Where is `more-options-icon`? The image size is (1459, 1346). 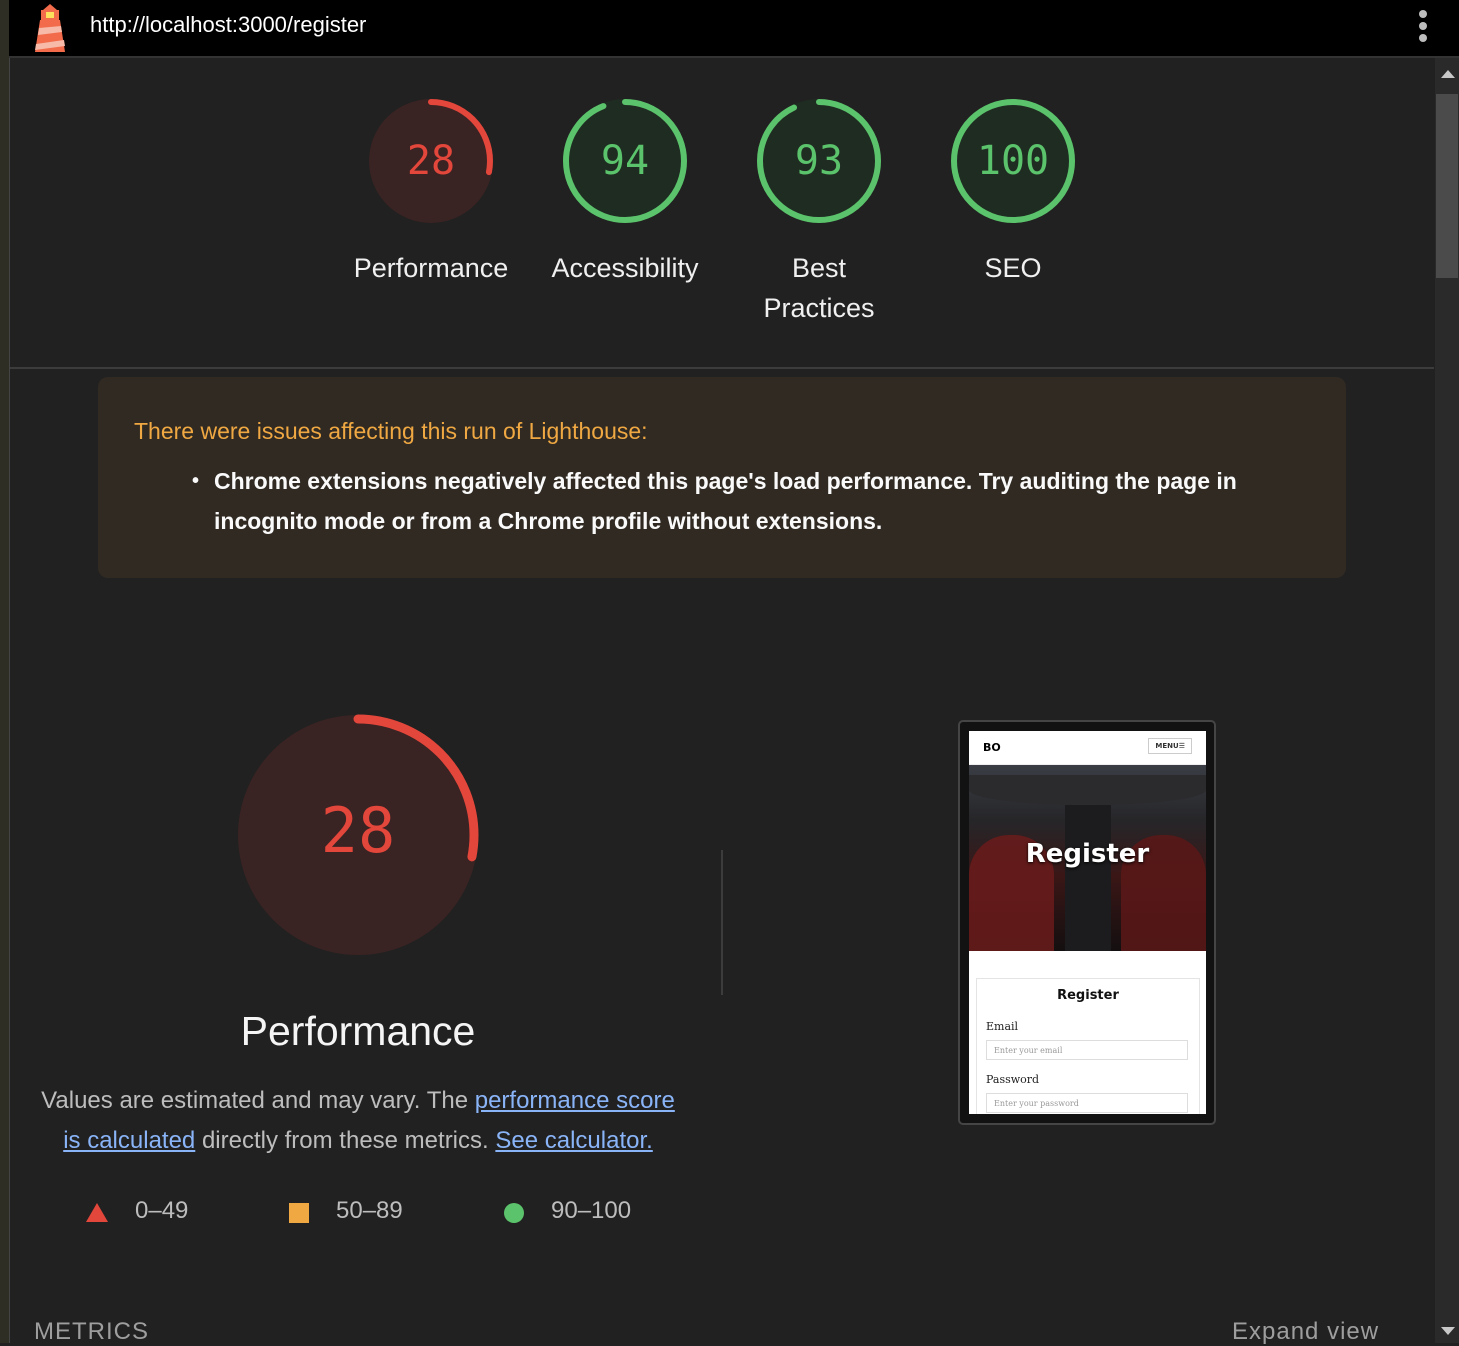
more-options-icon is located at coordinates (1423, 27).